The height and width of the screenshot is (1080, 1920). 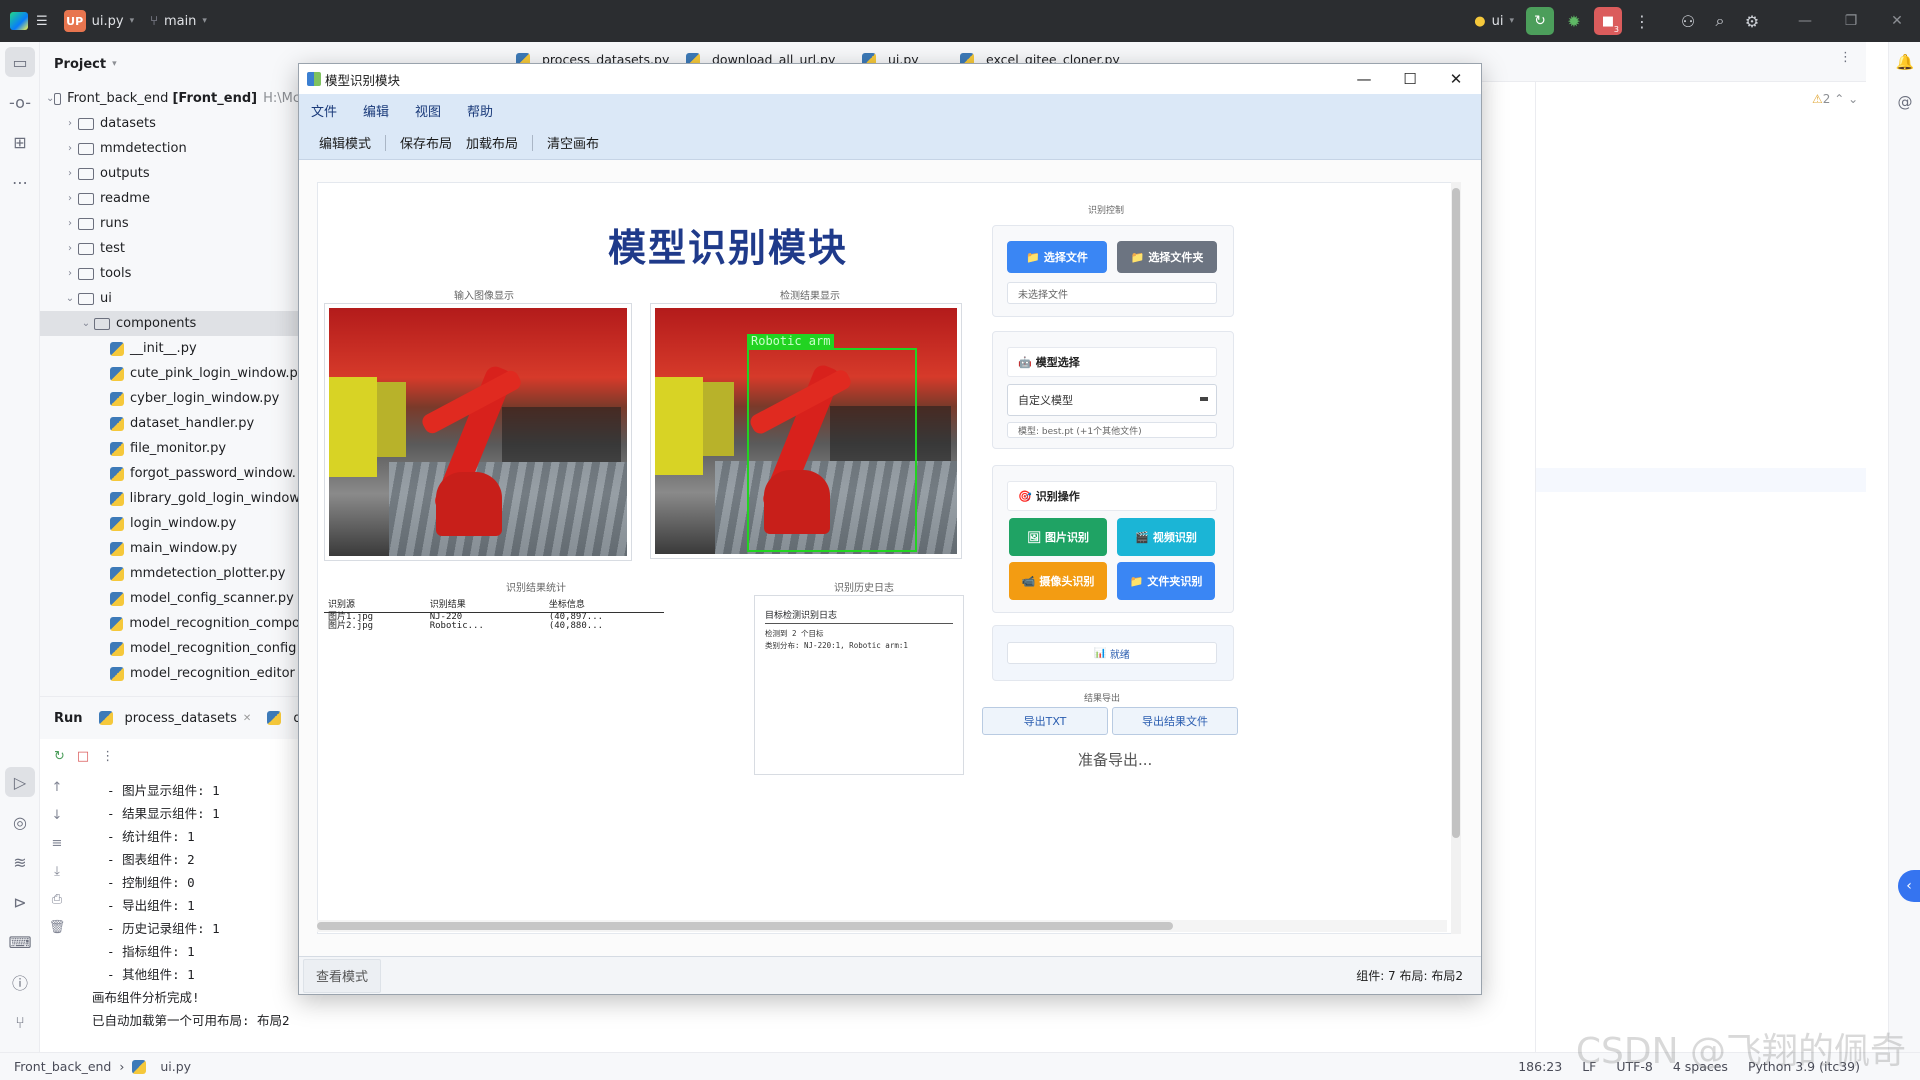 What do you see at coordinates (170, 498) in the screenshot?
I see `tree-item: library_gold_login_window` at bounding box center [170, 498].